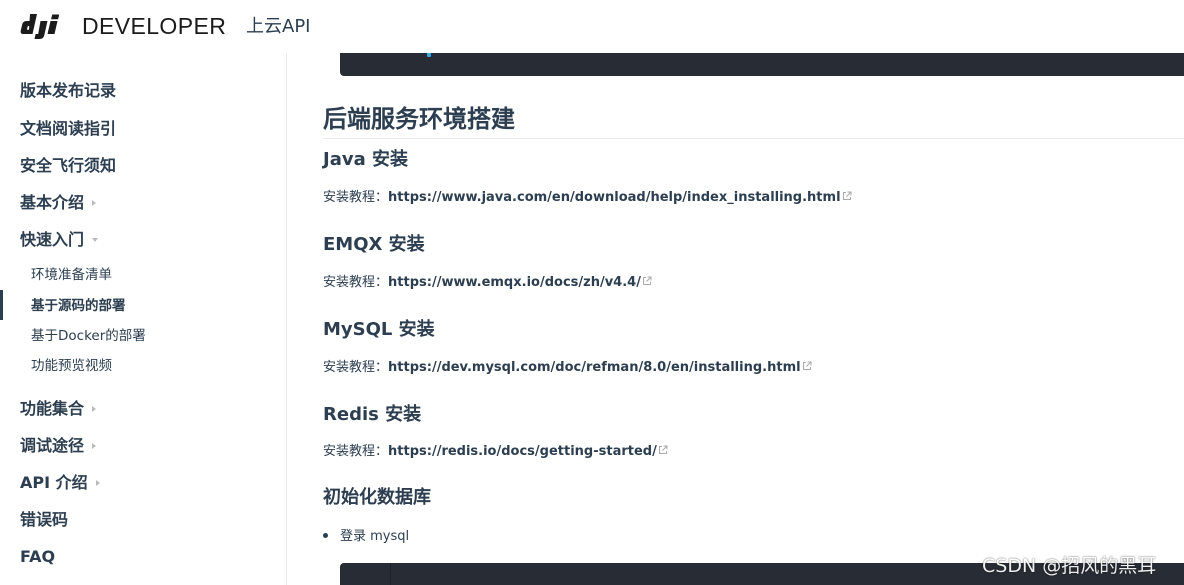 This screenshot has height=585, width=1184. I want to click on sidebar-item-reading-guide: 文档阅读指引, so click(68, 129).